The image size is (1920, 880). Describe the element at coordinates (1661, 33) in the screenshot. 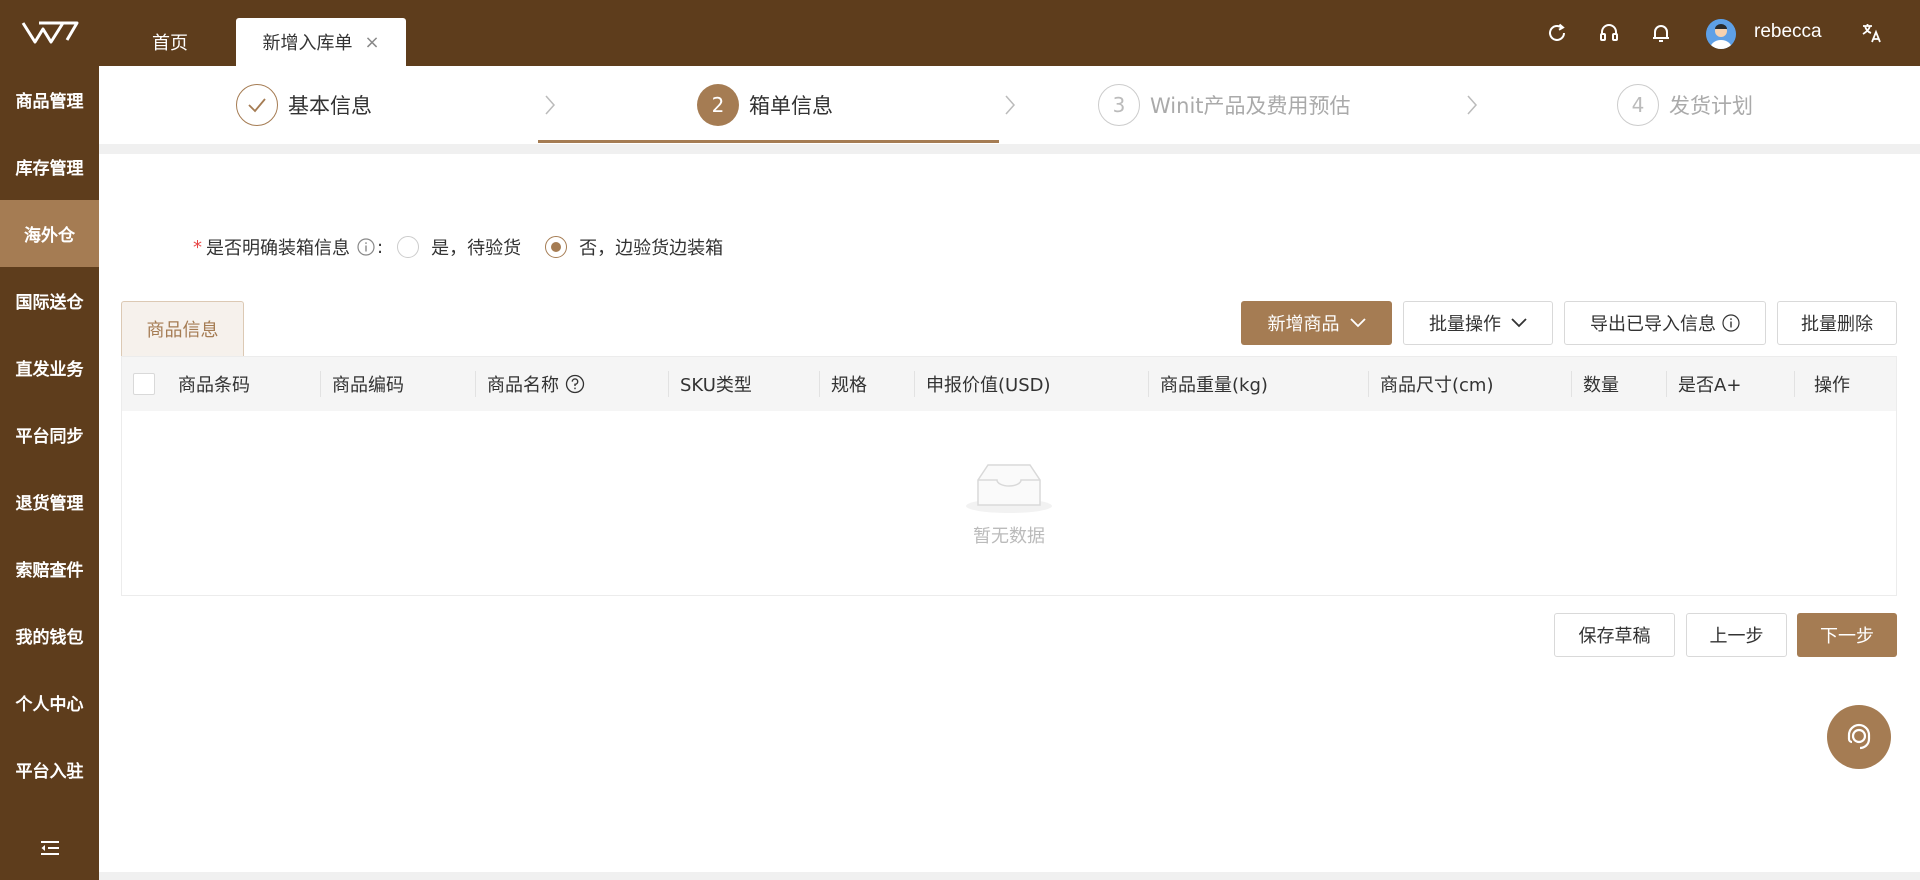

I see `bell-icon` at that location.